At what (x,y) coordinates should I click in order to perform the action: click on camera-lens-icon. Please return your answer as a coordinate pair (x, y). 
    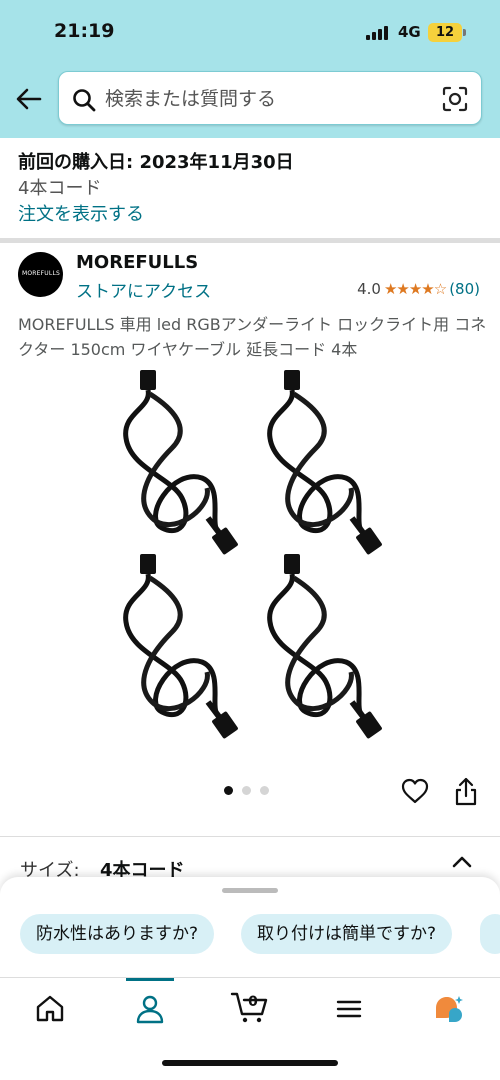
    Looking at the image, I should click on (455, 99).